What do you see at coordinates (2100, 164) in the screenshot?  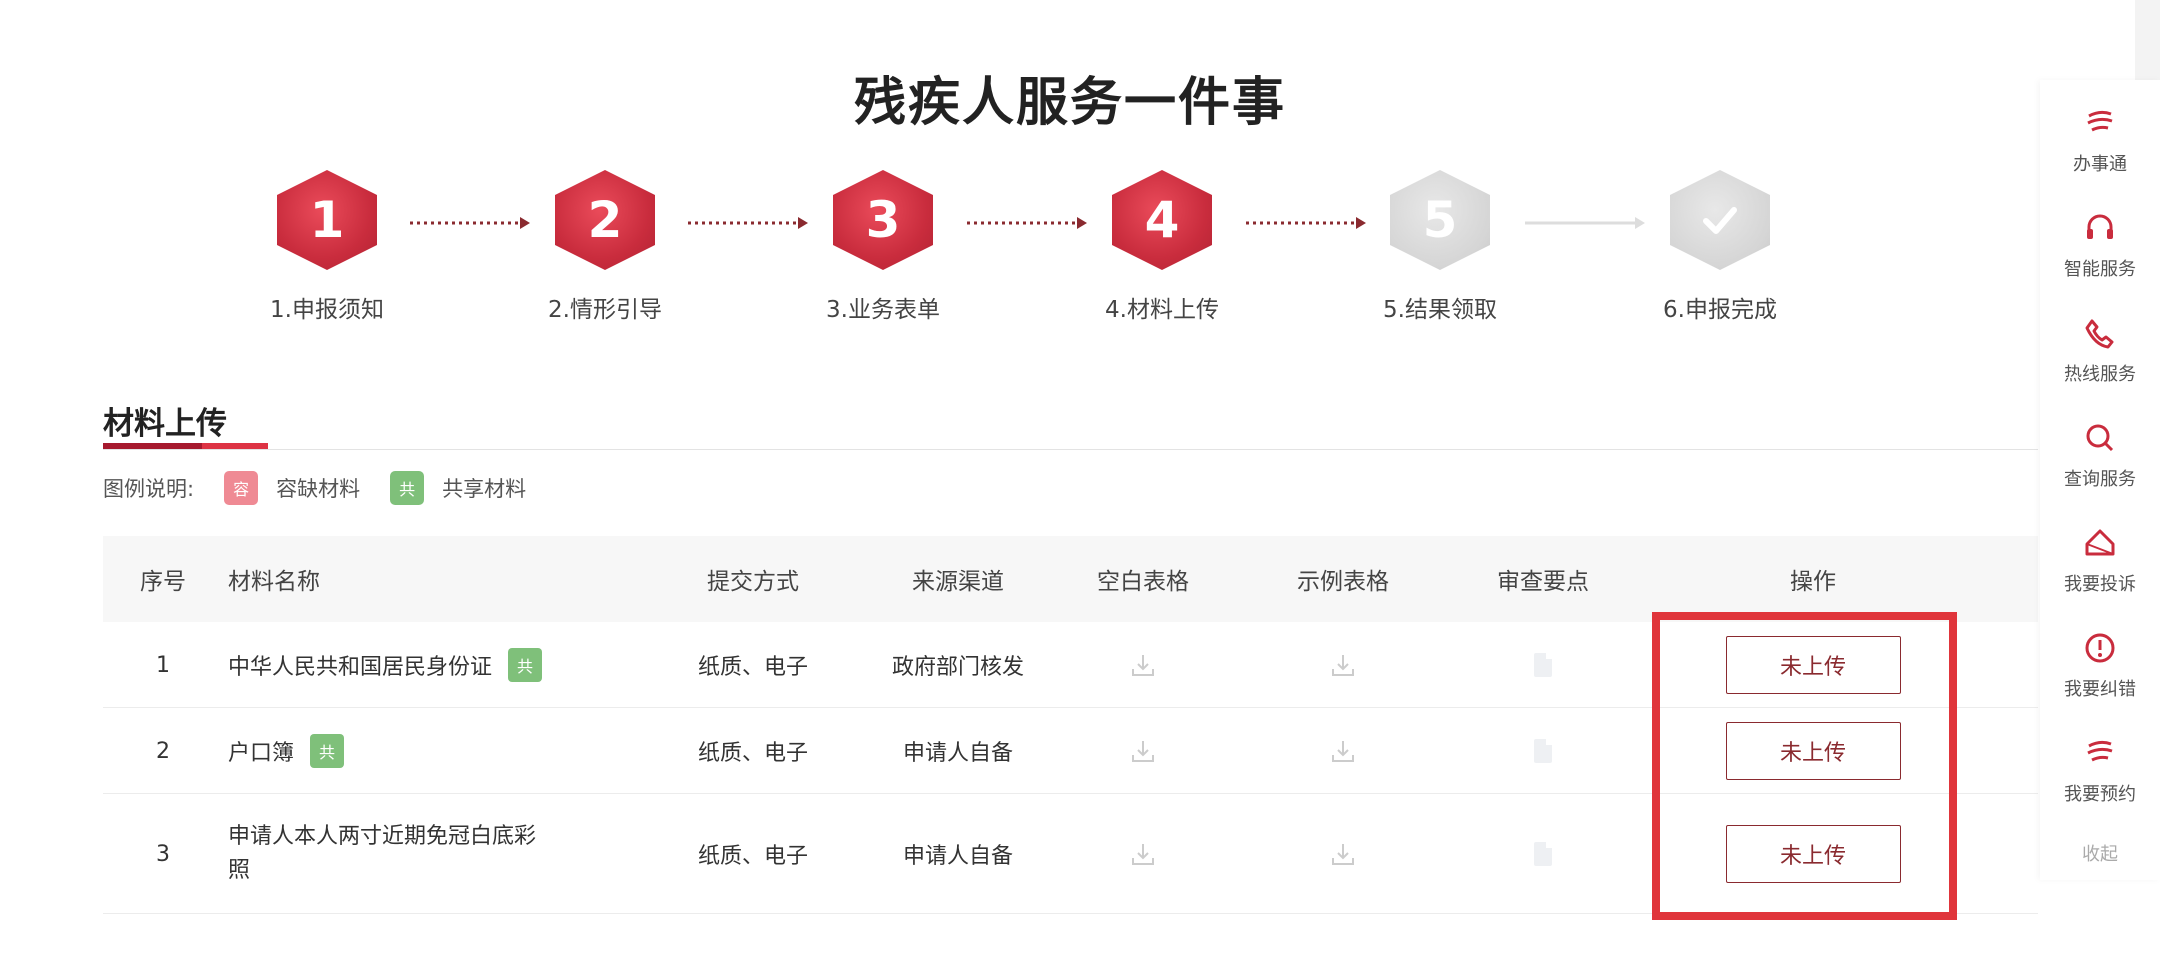 I see `sidebar-label: 办事通` at bounding box center [2100, 164].